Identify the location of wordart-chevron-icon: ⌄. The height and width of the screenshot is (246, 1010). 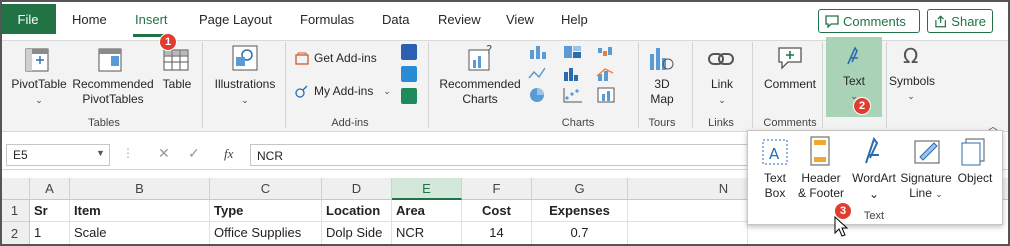
(874, 194).